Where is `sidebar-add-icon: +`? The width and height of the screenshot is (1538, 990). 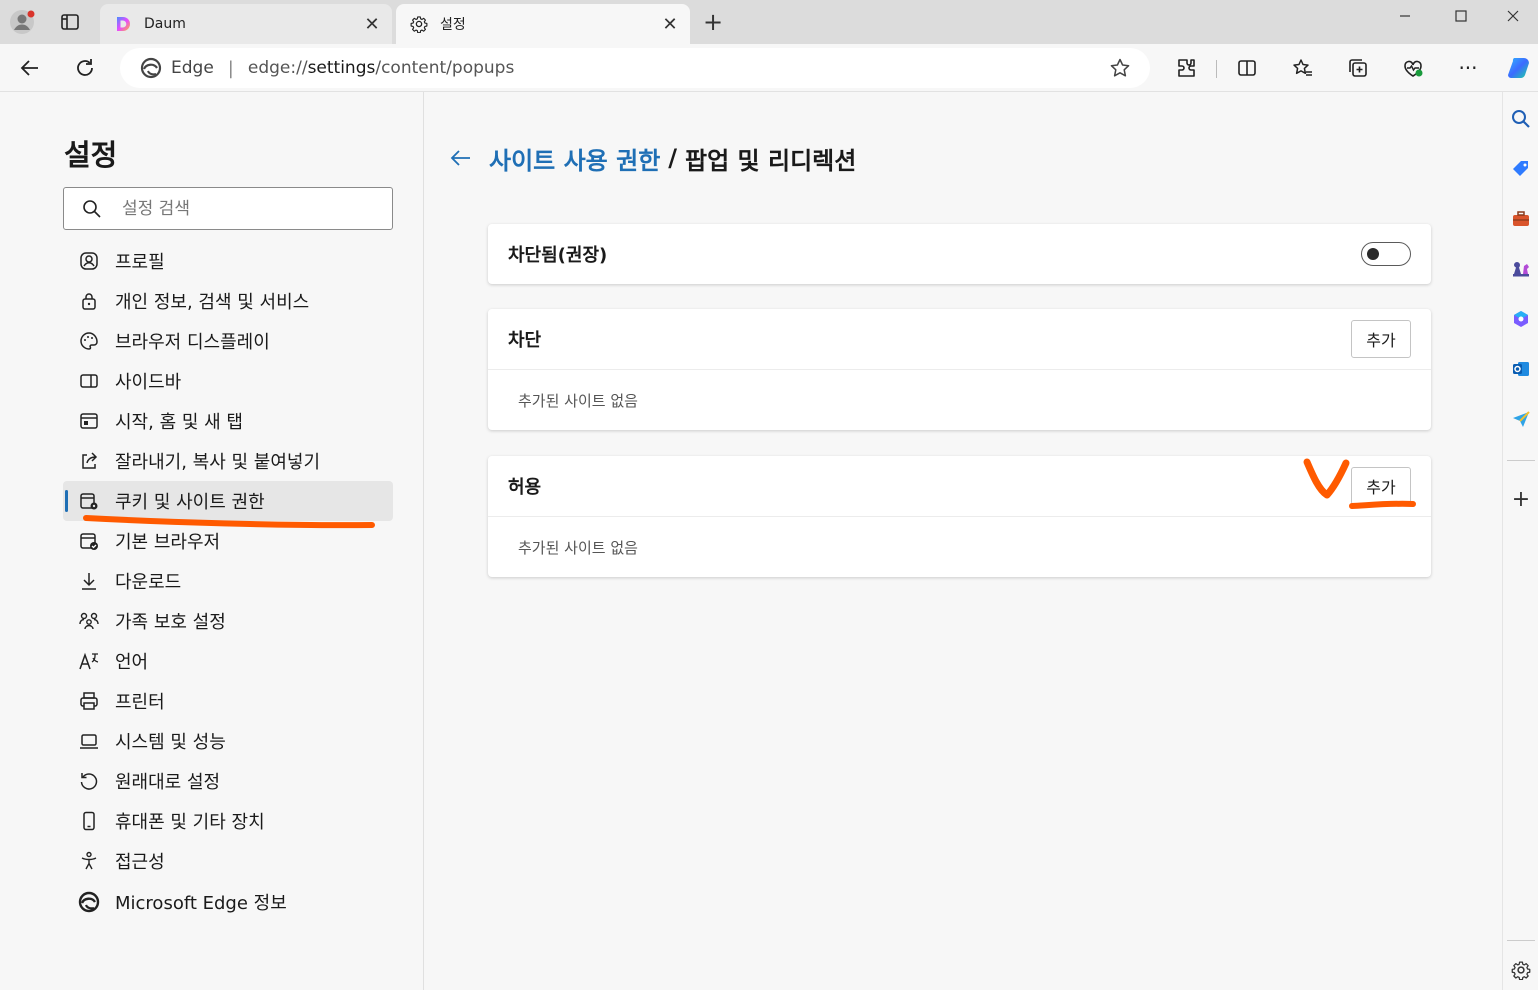 sidebar-add-icon: + is located at coordinates (1521, 499).